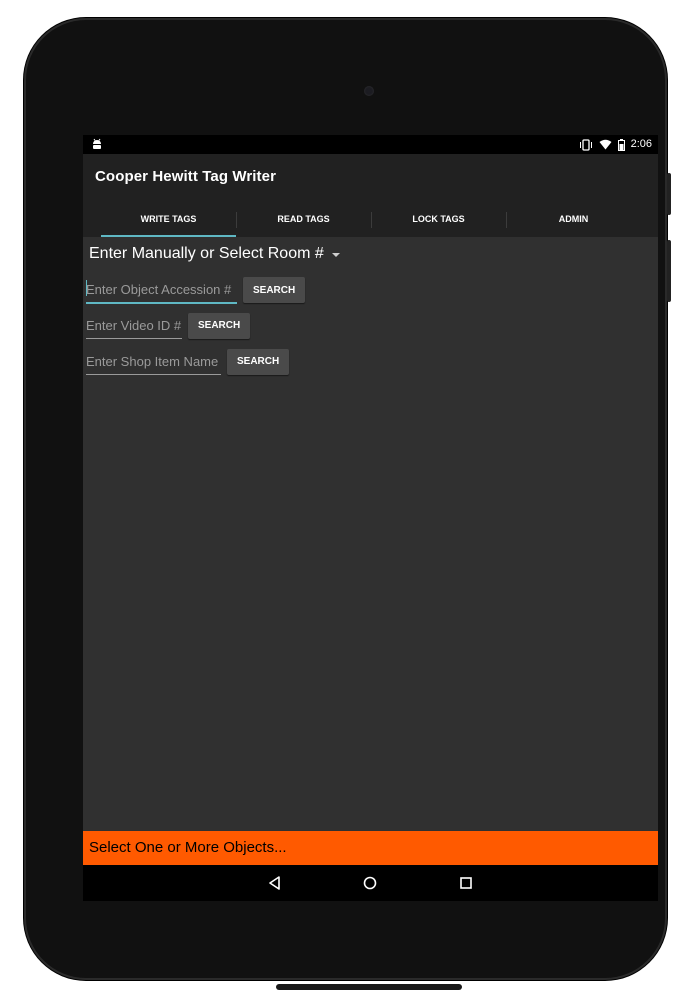 Image resolution: width=690 pixels, height=1000 pixels. I want to click on home-icon, so click(370, 883).